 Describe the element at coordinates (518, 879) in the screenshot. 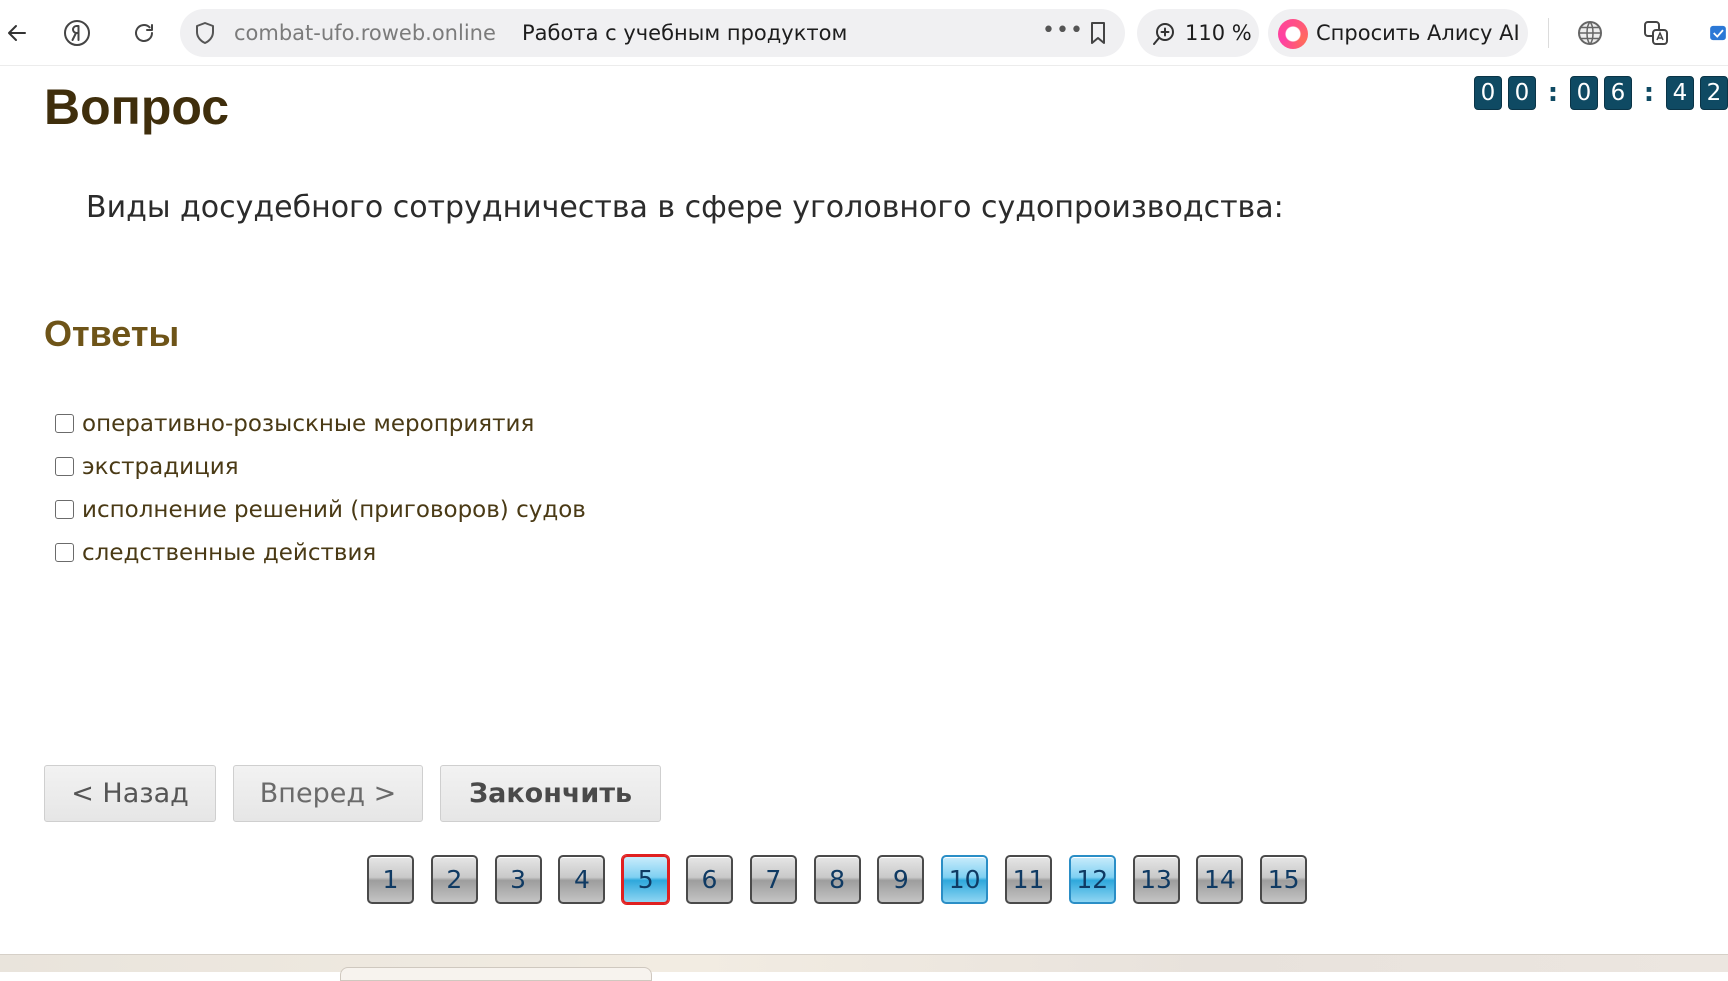

I see `page-button-3: 3` at that location.